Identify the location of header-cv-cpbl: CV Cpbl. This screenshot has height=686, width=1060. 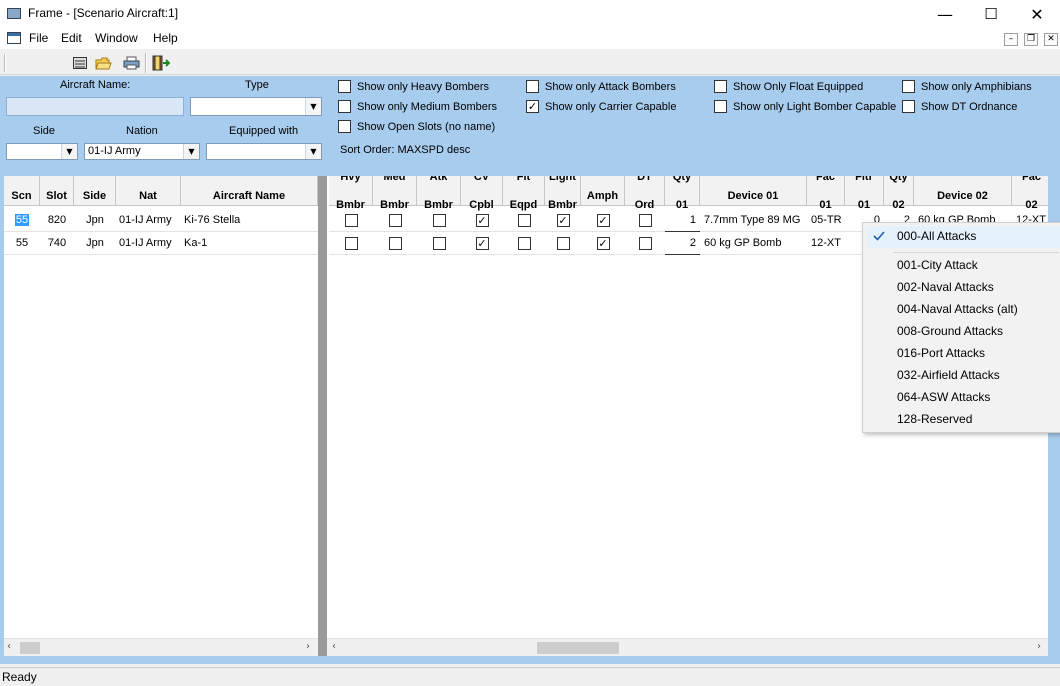
(482, 193).